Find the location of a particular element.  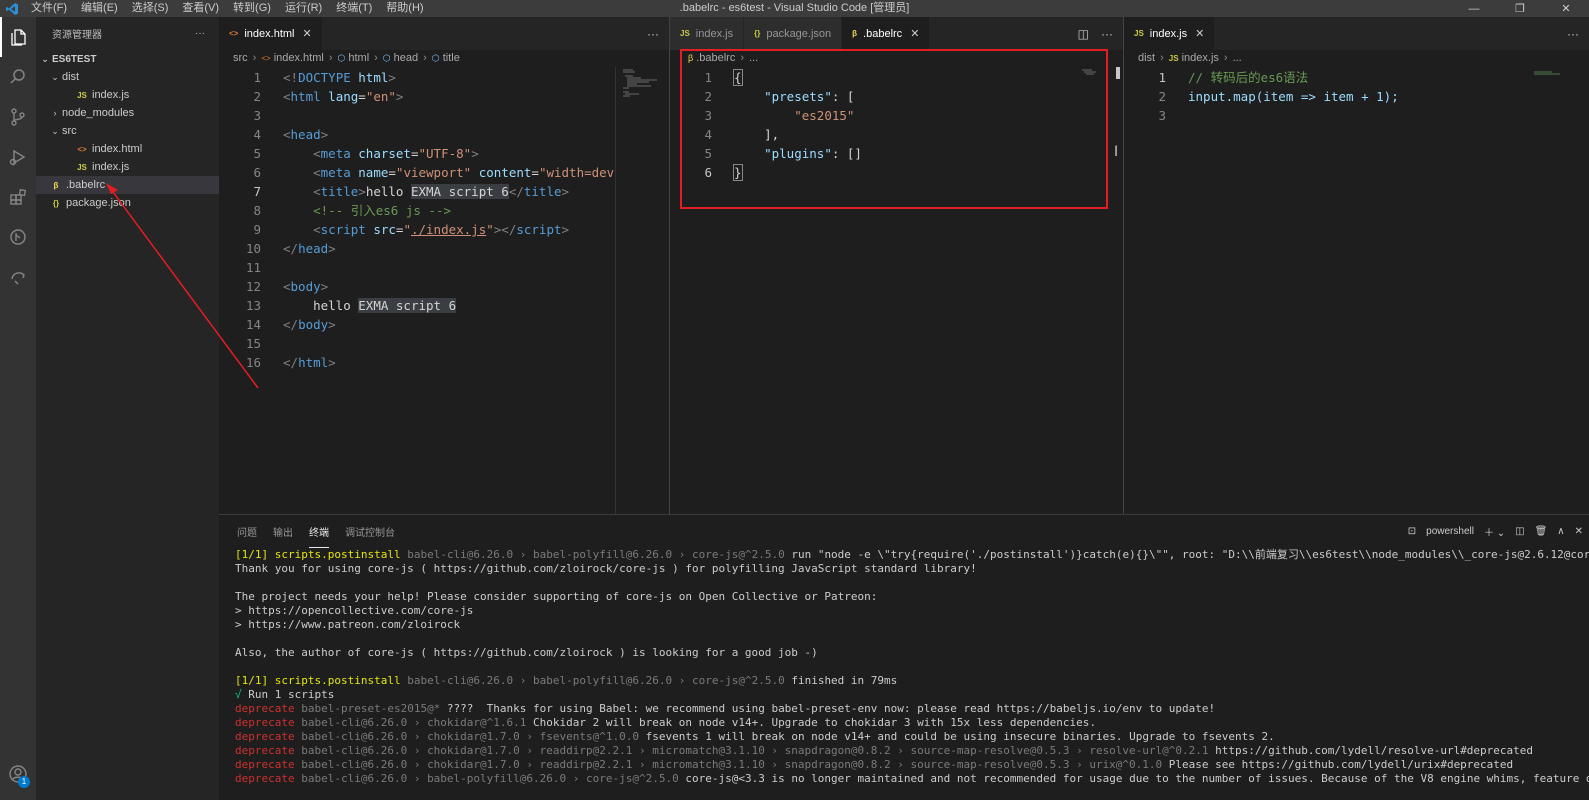

line-number: 6 is located at coordinates (257, 172).